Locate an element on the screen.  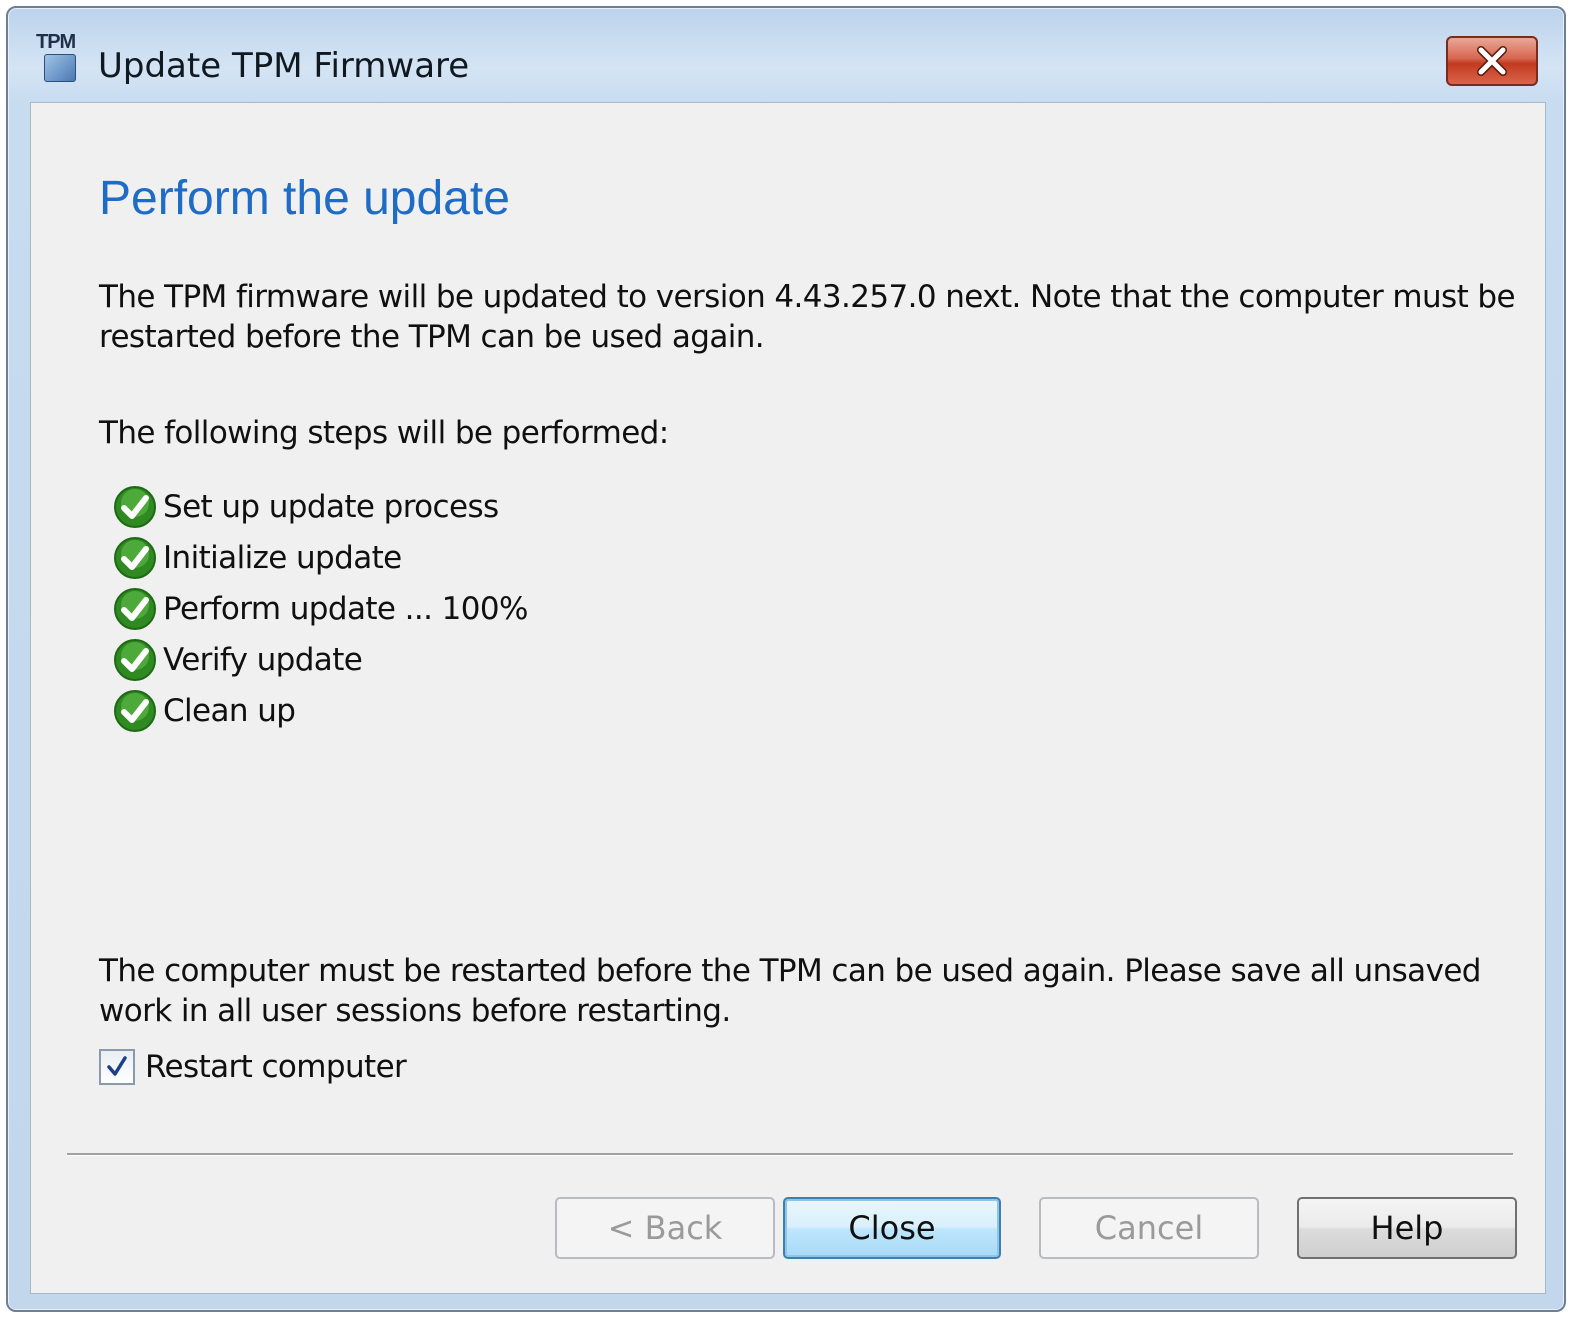
chip-icon is located at coordinates (60, 68).